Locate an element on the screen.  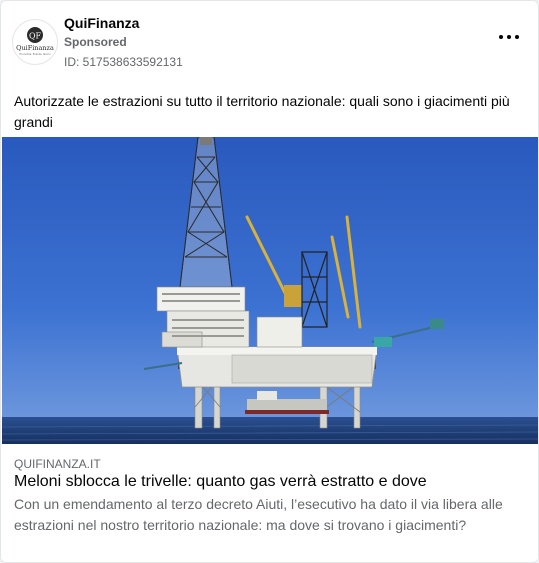
advertiser-avatar: QF QuiFinanza Economia, finanza, lavoro is located at coordinates (35, 42).